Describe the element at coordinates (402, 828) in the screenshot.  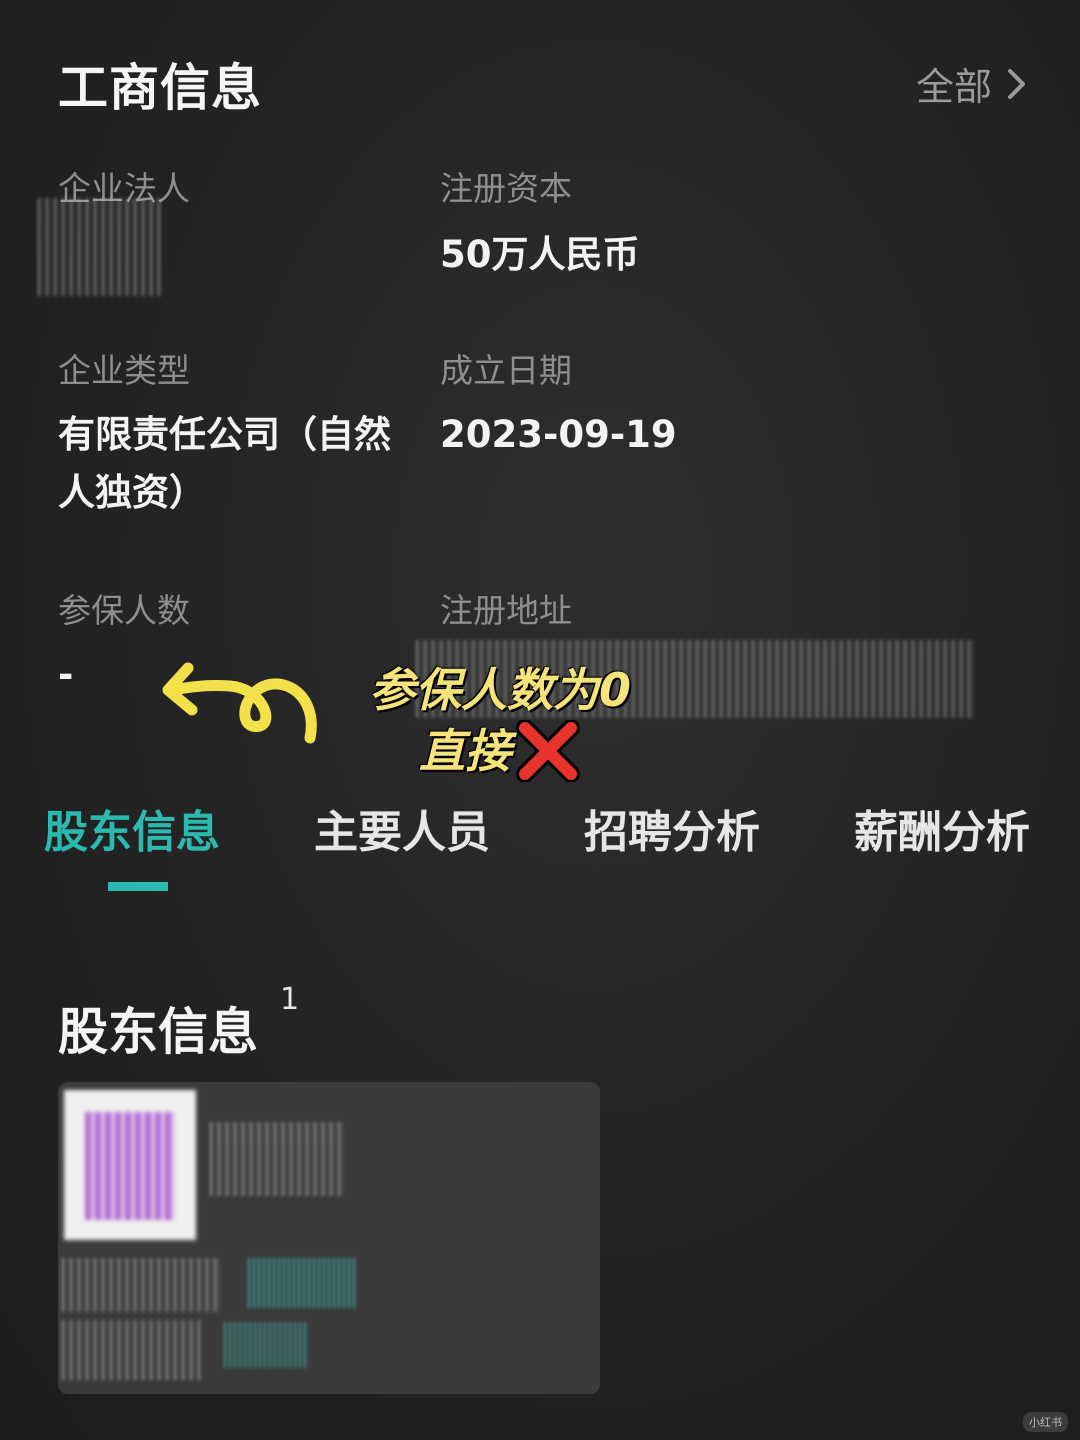
I see `tab-key-personnel: 主要人员` at that location.